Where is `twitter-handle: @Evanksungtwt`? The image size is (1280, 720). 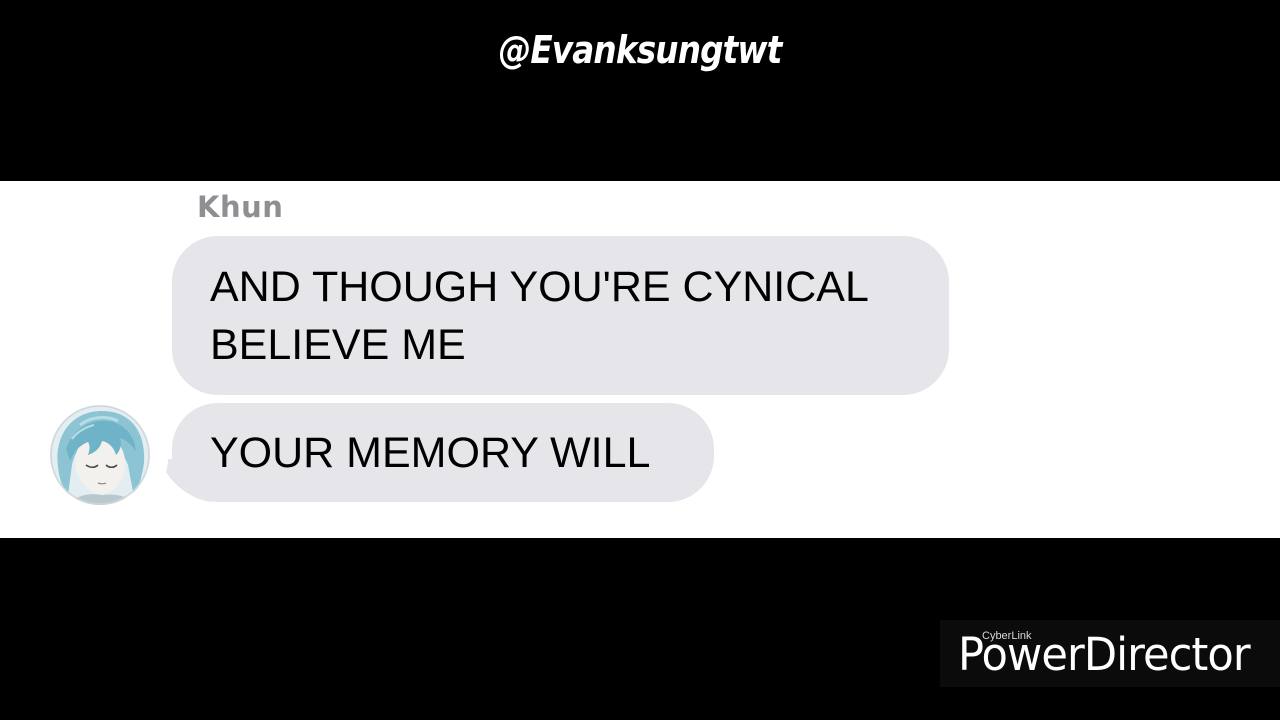
twitter-handle: @Evanksungtwt is located at coordinates (640, 50).